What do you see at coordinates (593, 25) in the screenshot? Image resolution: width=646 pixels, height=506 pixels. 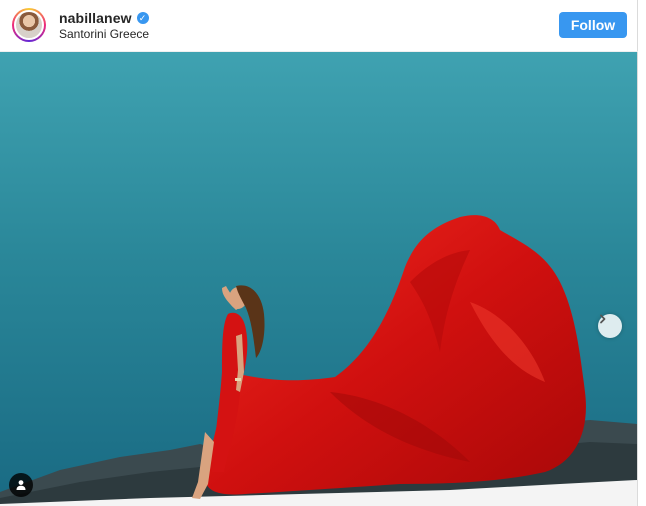 I see `follow-button: Follow` at bounding box center [593, 25].